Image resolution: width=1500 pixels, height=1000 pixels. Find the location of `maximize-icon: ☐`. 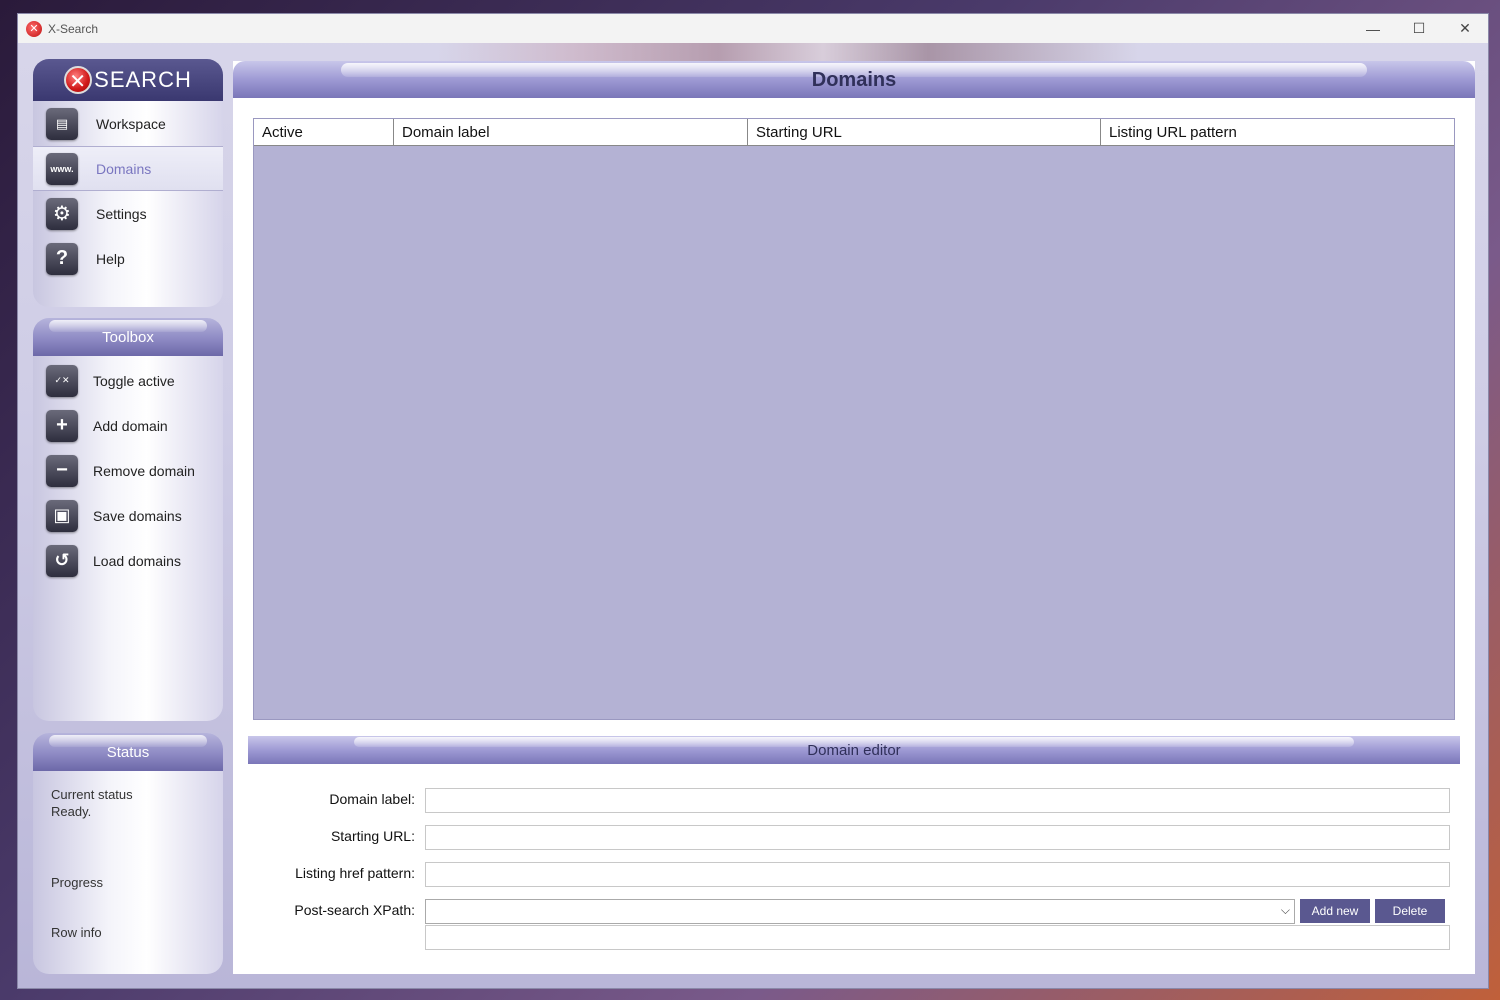

maximize-icon: ☐ is located at coordinates (1419, 28).